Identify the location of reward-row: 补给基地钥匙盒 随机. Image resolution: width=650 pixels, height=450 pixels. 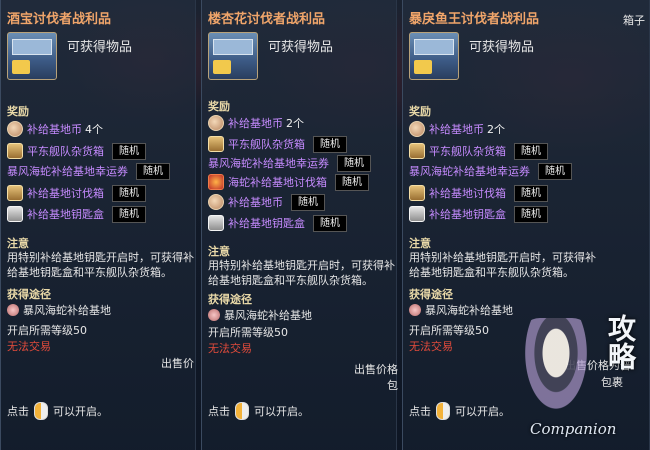
(478, 214).